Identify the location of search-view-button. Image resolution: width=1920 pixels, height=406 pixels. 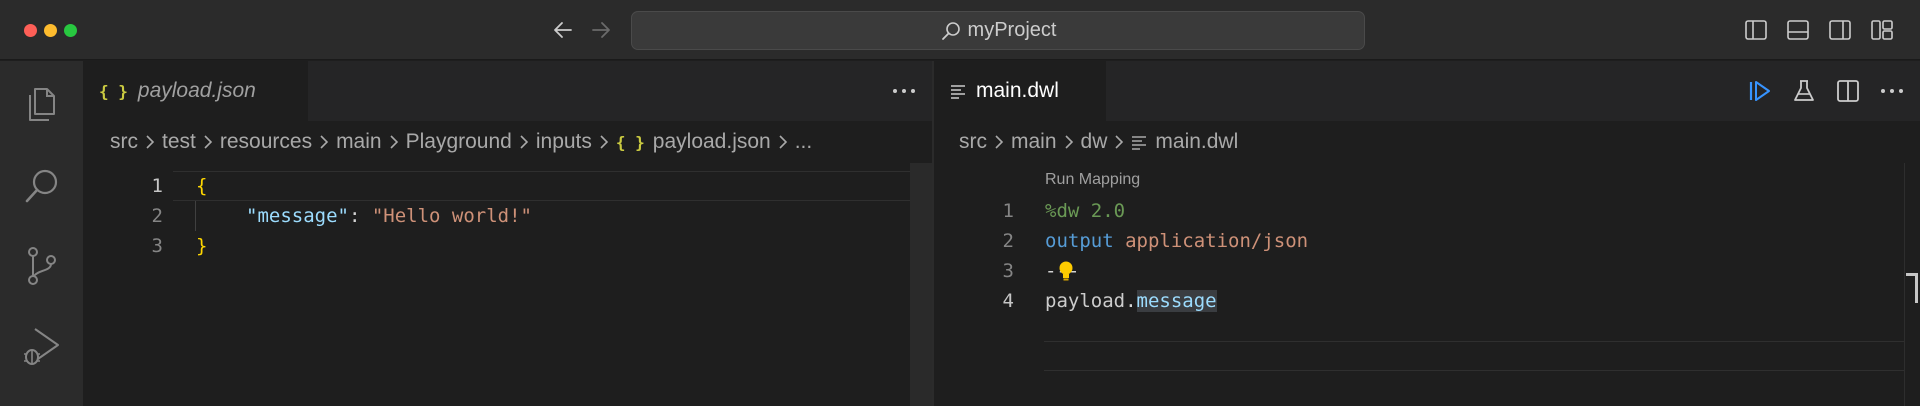
(41, 186).